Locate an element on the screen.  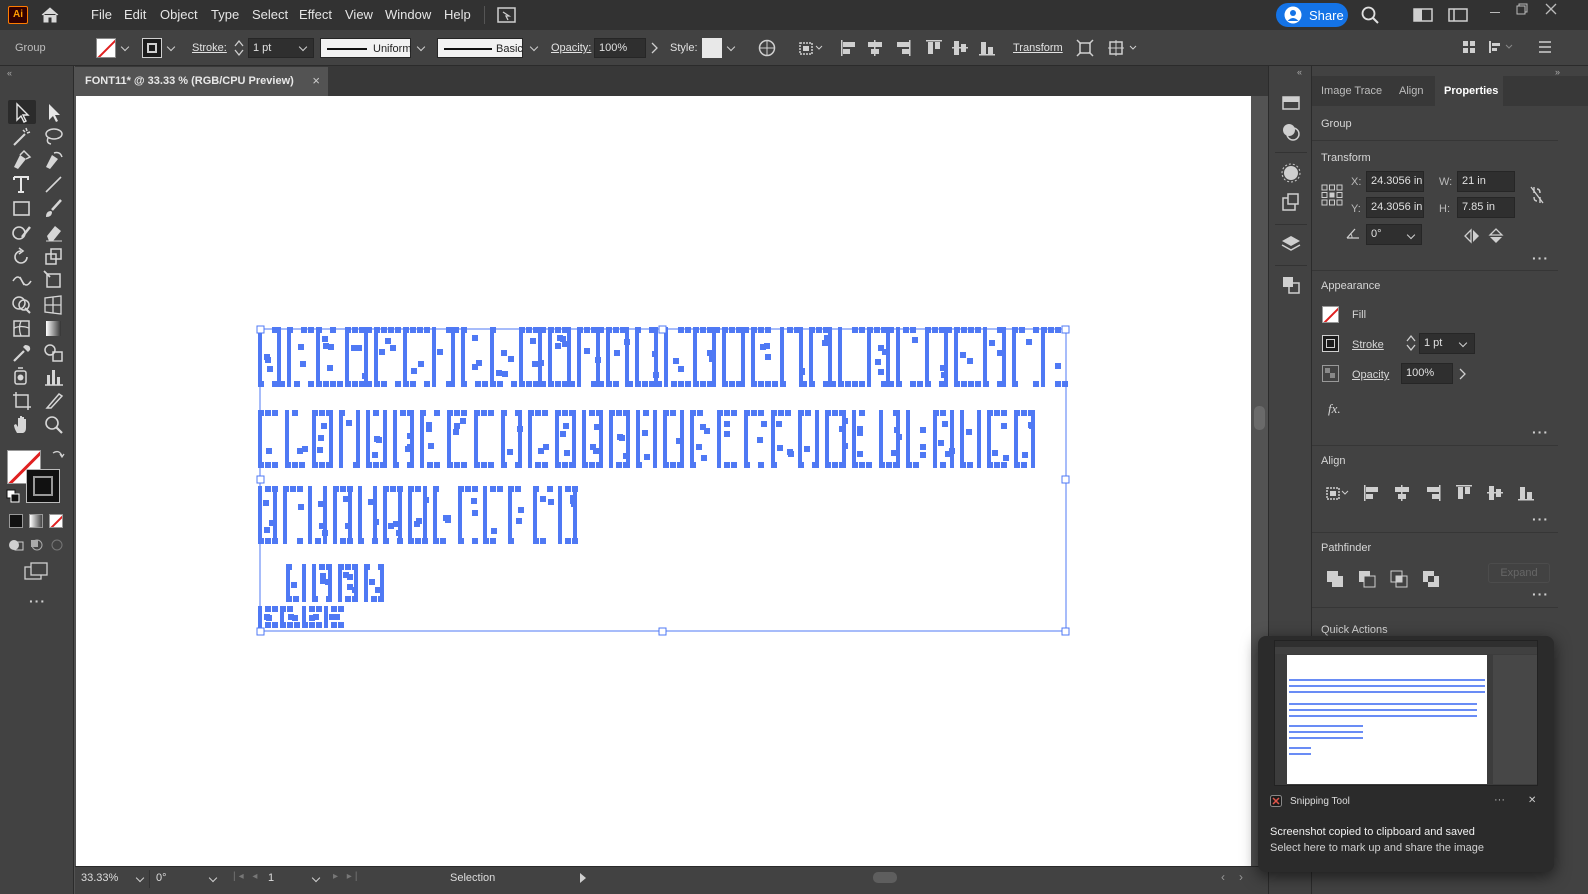
artboards-panel-icon is located at coordinates (1291, 285).